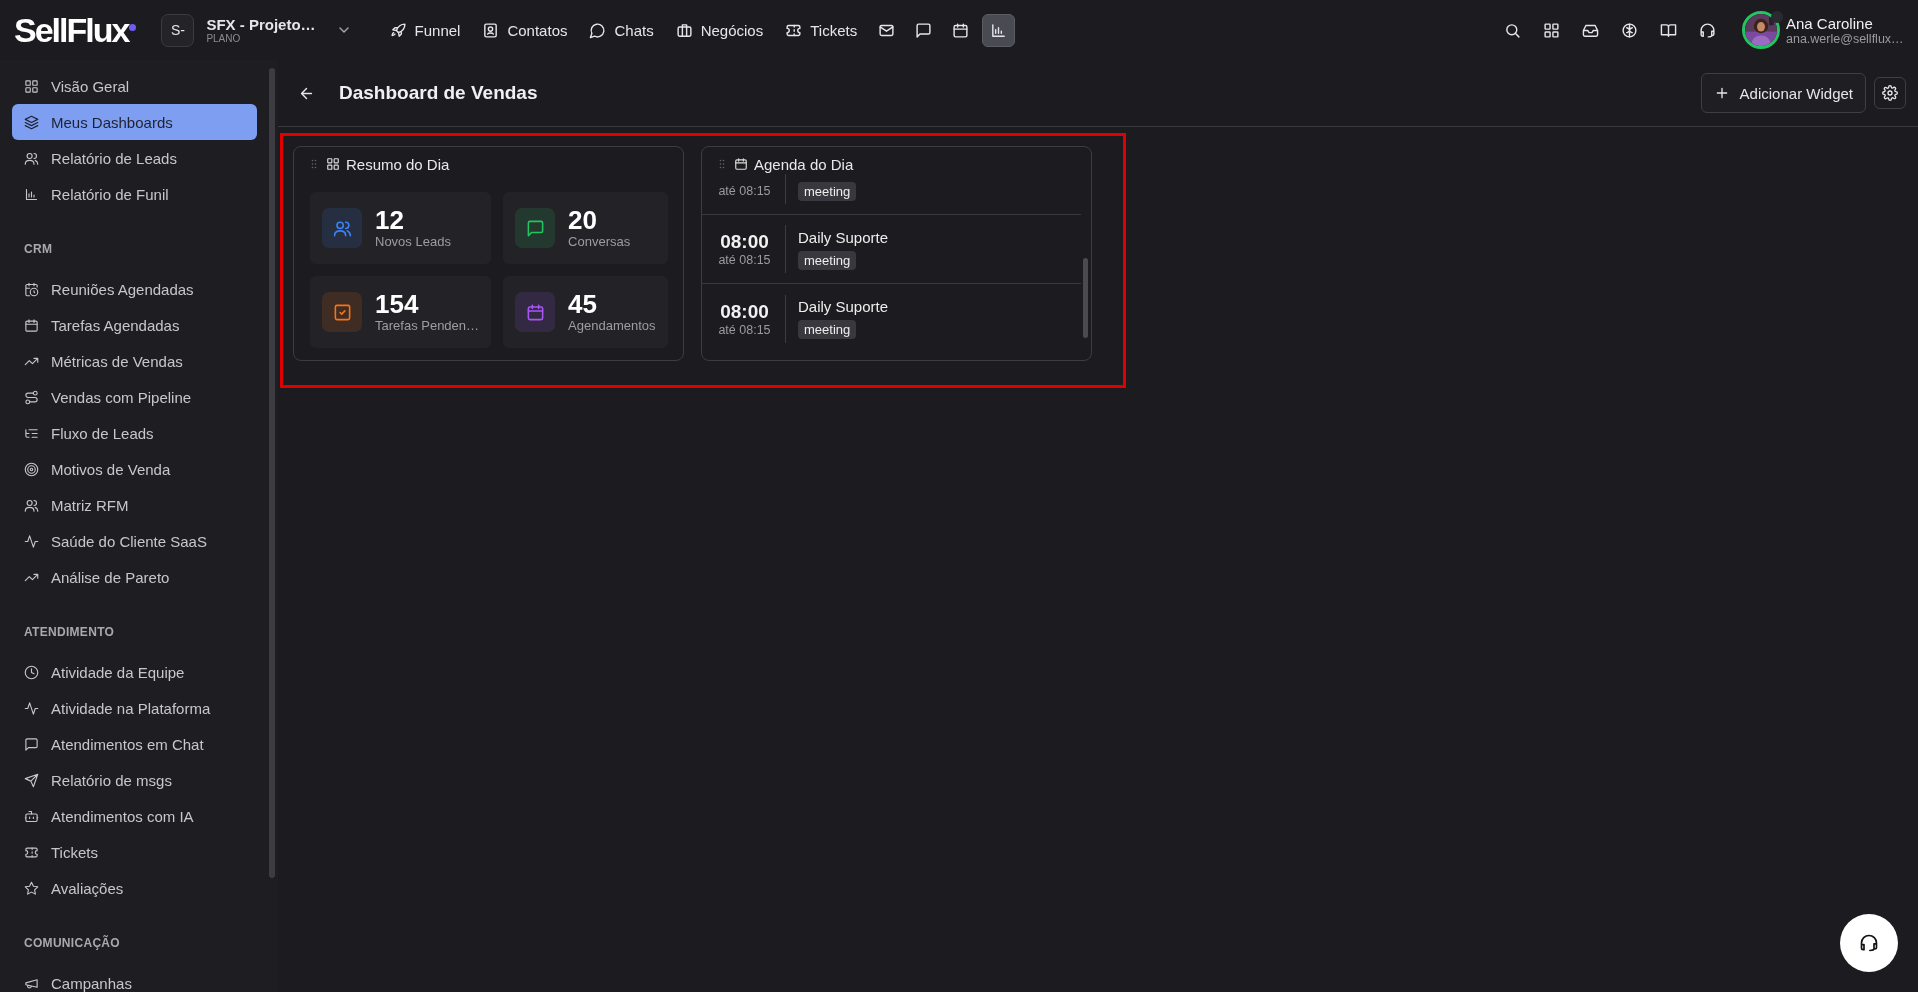 The height and width of the screenshot is (992, 1918). What do you see at coordinates (134, 158) in the screenshot?
I see `sidebar-item: Relatório de Leads` at bounding box center [134, 158].